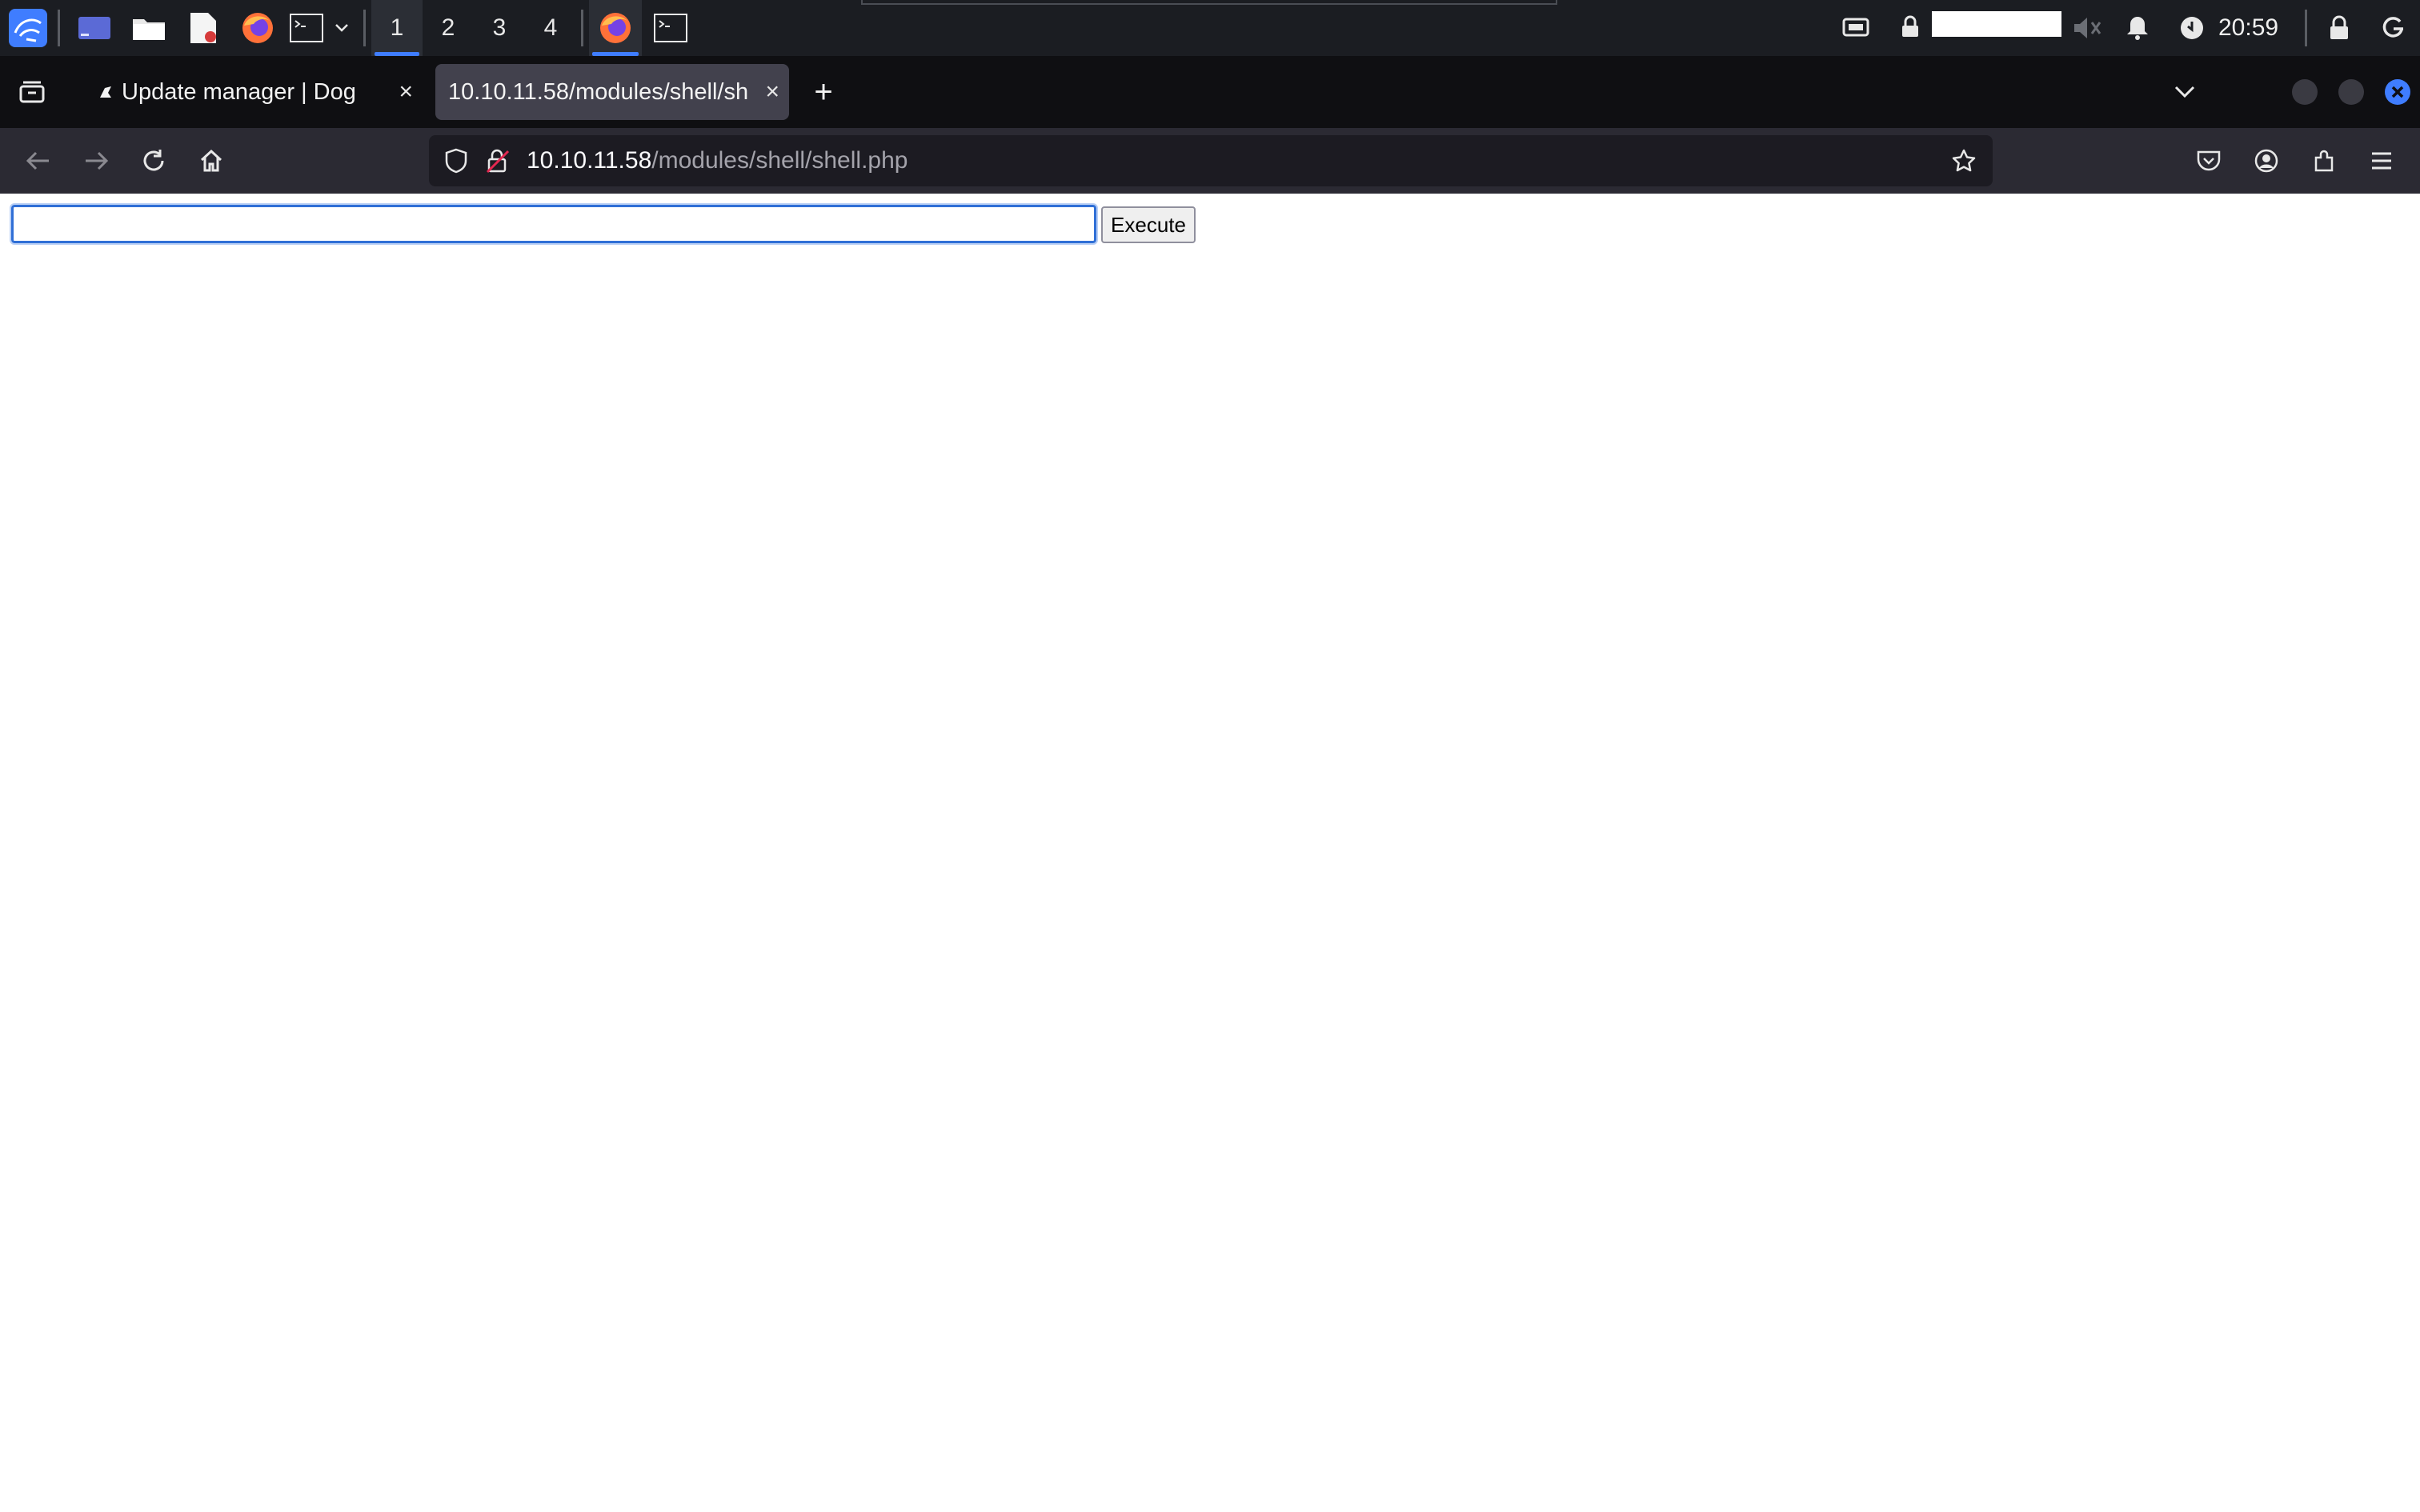 The image size is (2420, 1512). What do you see at coordinates (779, 160) in the screenshot?
I see `url-path: /modules/shell/shell.php` at bounding box center [779, 160].